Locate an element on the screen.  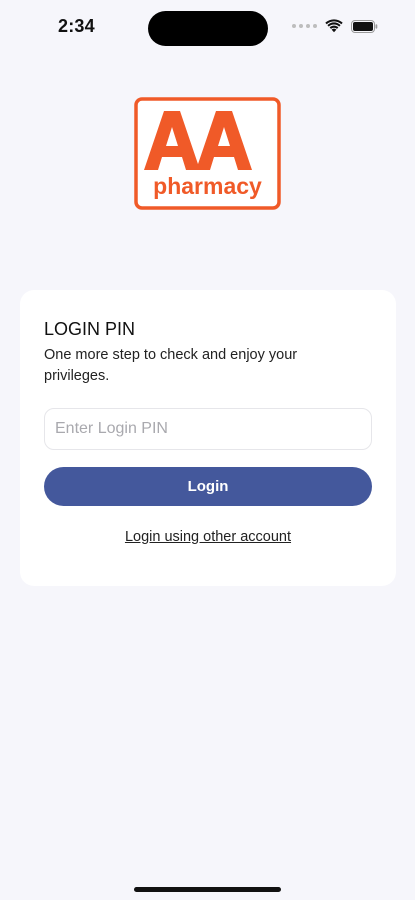
home-indicator is located at coordinates (207, 889).